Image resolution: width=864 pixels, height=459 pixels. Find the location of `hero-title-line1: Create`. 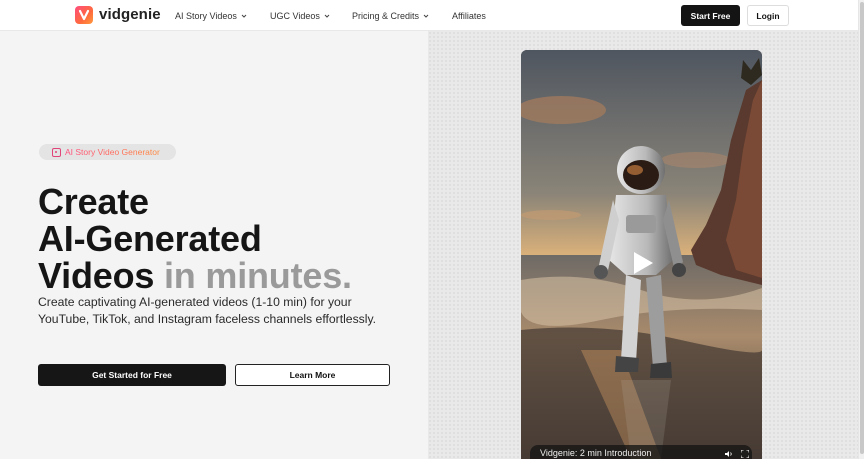

hero-title-line1: Create is located at coordinates (93, 201).